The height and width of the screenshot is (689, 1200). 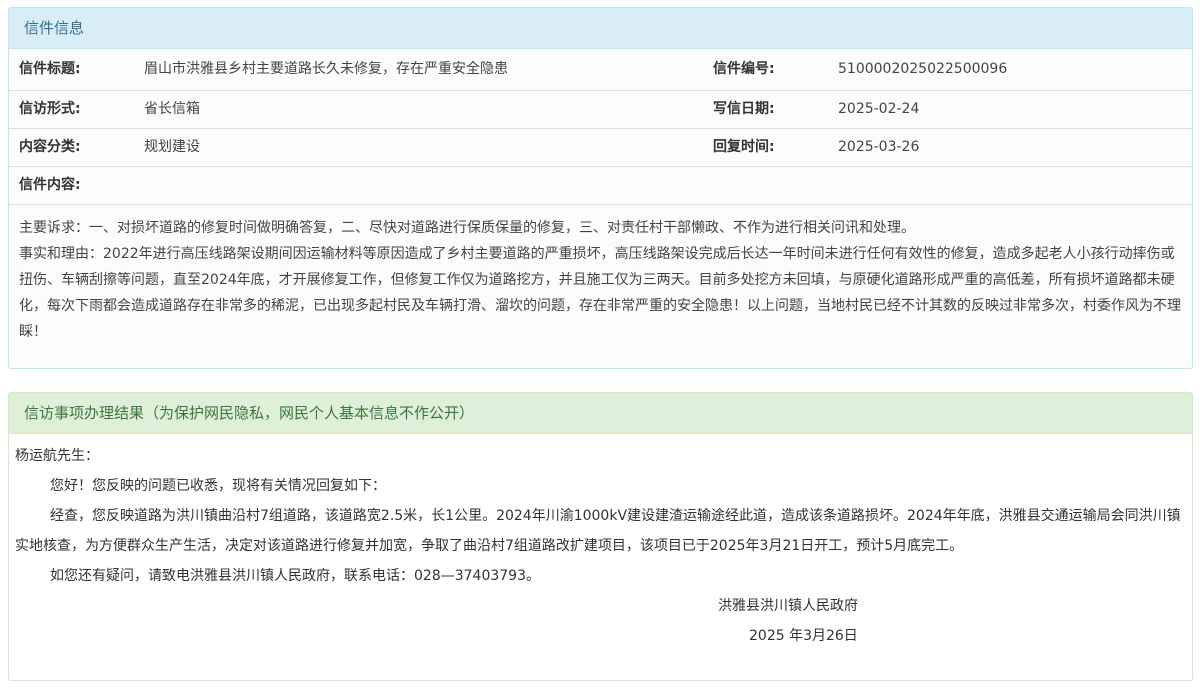 What do you see at coordinates (923, 69) in the screenshot?
I see `letter-number-value: 5100002025022500096` at bounding box center [923, 69].